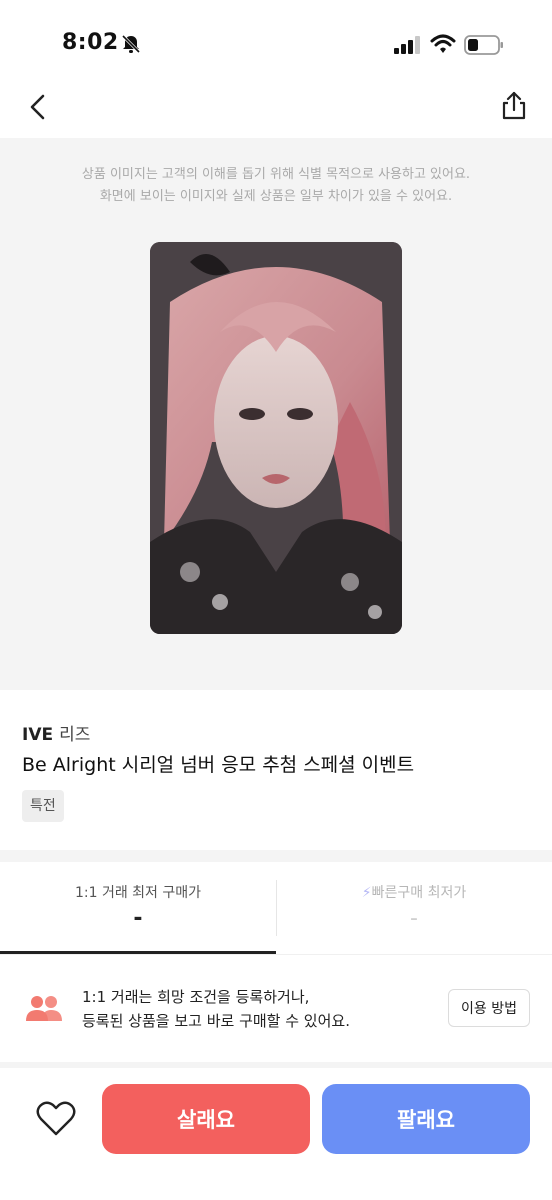 Image resolution: width=552 pixels, height=1200 pixels. Describe the element at coordinates (366, 893) in the screenshot. I see `lightning-icon: ⚡` at that location.